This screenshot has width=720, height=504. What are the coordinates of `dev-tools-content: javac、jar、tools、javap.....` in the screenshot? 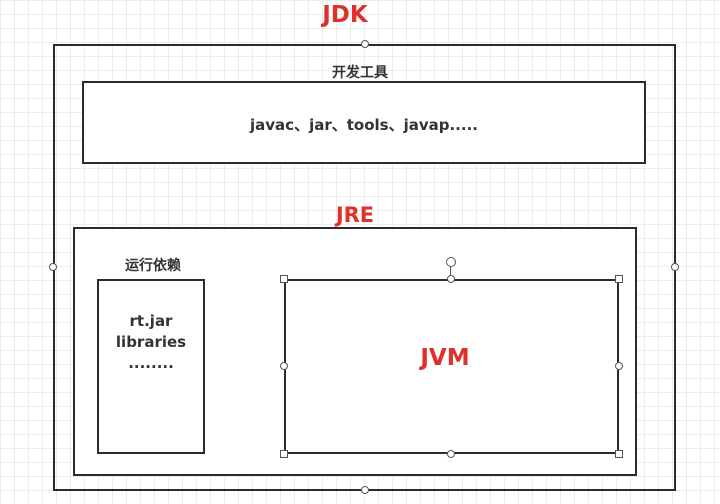 It's located at (364, 125).